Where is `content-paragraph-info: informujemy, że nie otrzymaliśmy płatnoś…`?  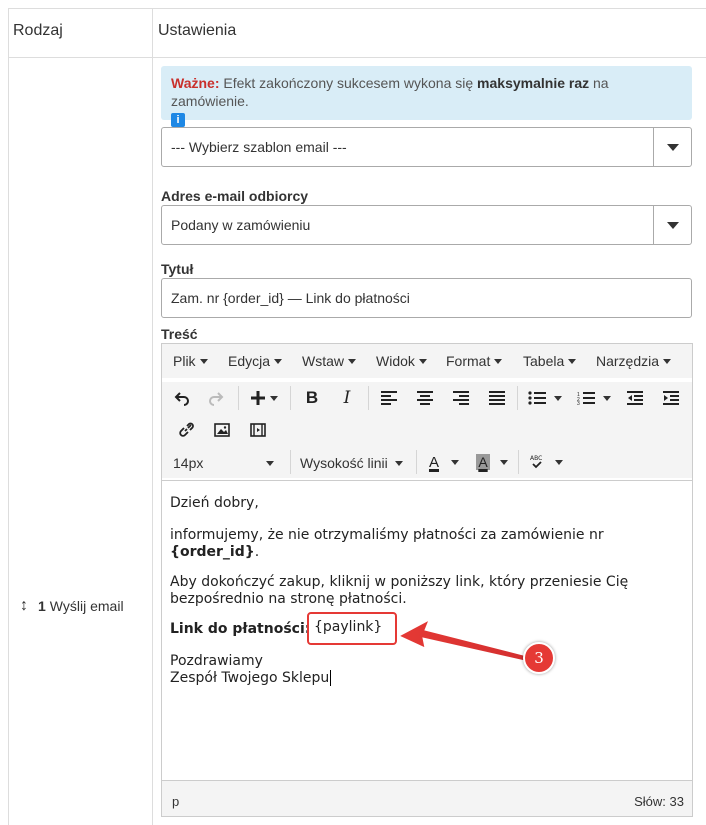 content-paragraph-info: informujemy, że nie otrzymaliśmy płatnoś… is located at coordinates (420, 544).